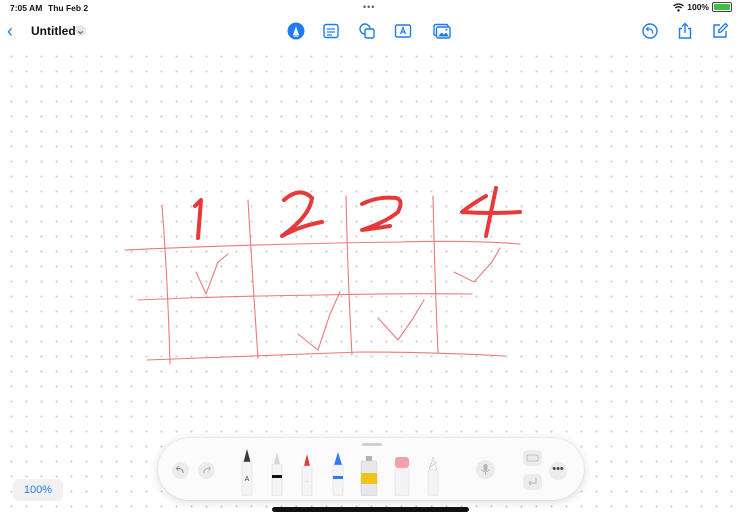 Image resolution: width=740 pixels, height=516 pixels. I want to click on multitasking-dots-icon: •••, so click(369, 7).